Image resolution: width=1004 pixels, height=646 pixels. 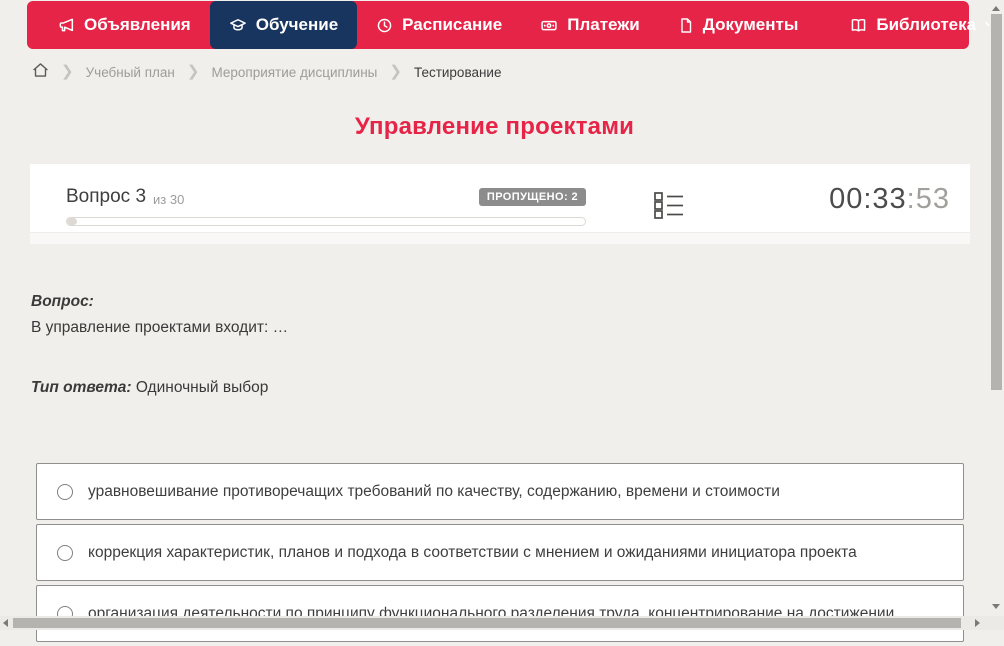 I want to click on nav-item-label: Обучение, so click(x=297, y=24).